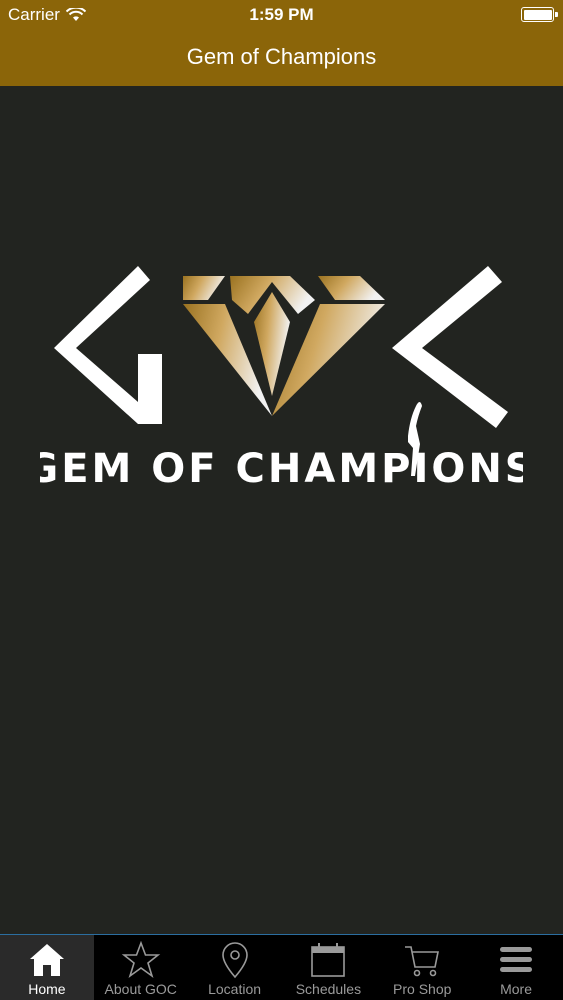 The width and height of the screenshot is (563, 1000). I want to click on tab-label: About GOC, so click(140, 989).